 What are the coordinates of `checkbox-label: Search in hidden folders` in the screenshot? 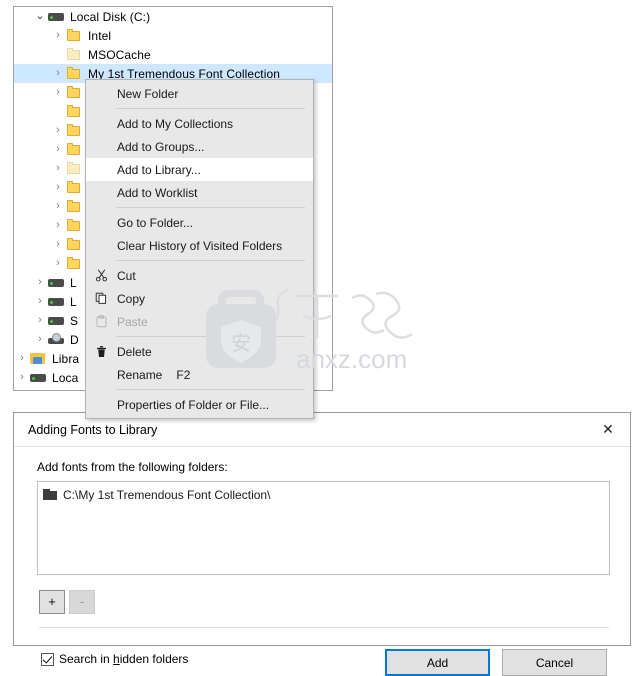 It's located at (123, 659).